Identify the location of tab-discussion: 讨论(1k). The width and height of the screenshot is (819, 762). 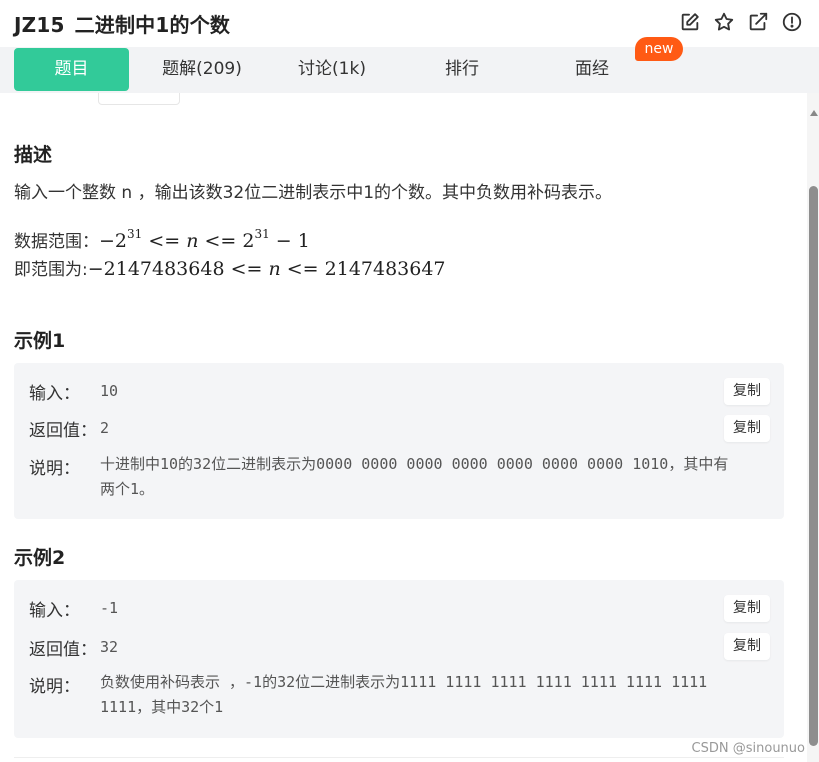
(332, 69).